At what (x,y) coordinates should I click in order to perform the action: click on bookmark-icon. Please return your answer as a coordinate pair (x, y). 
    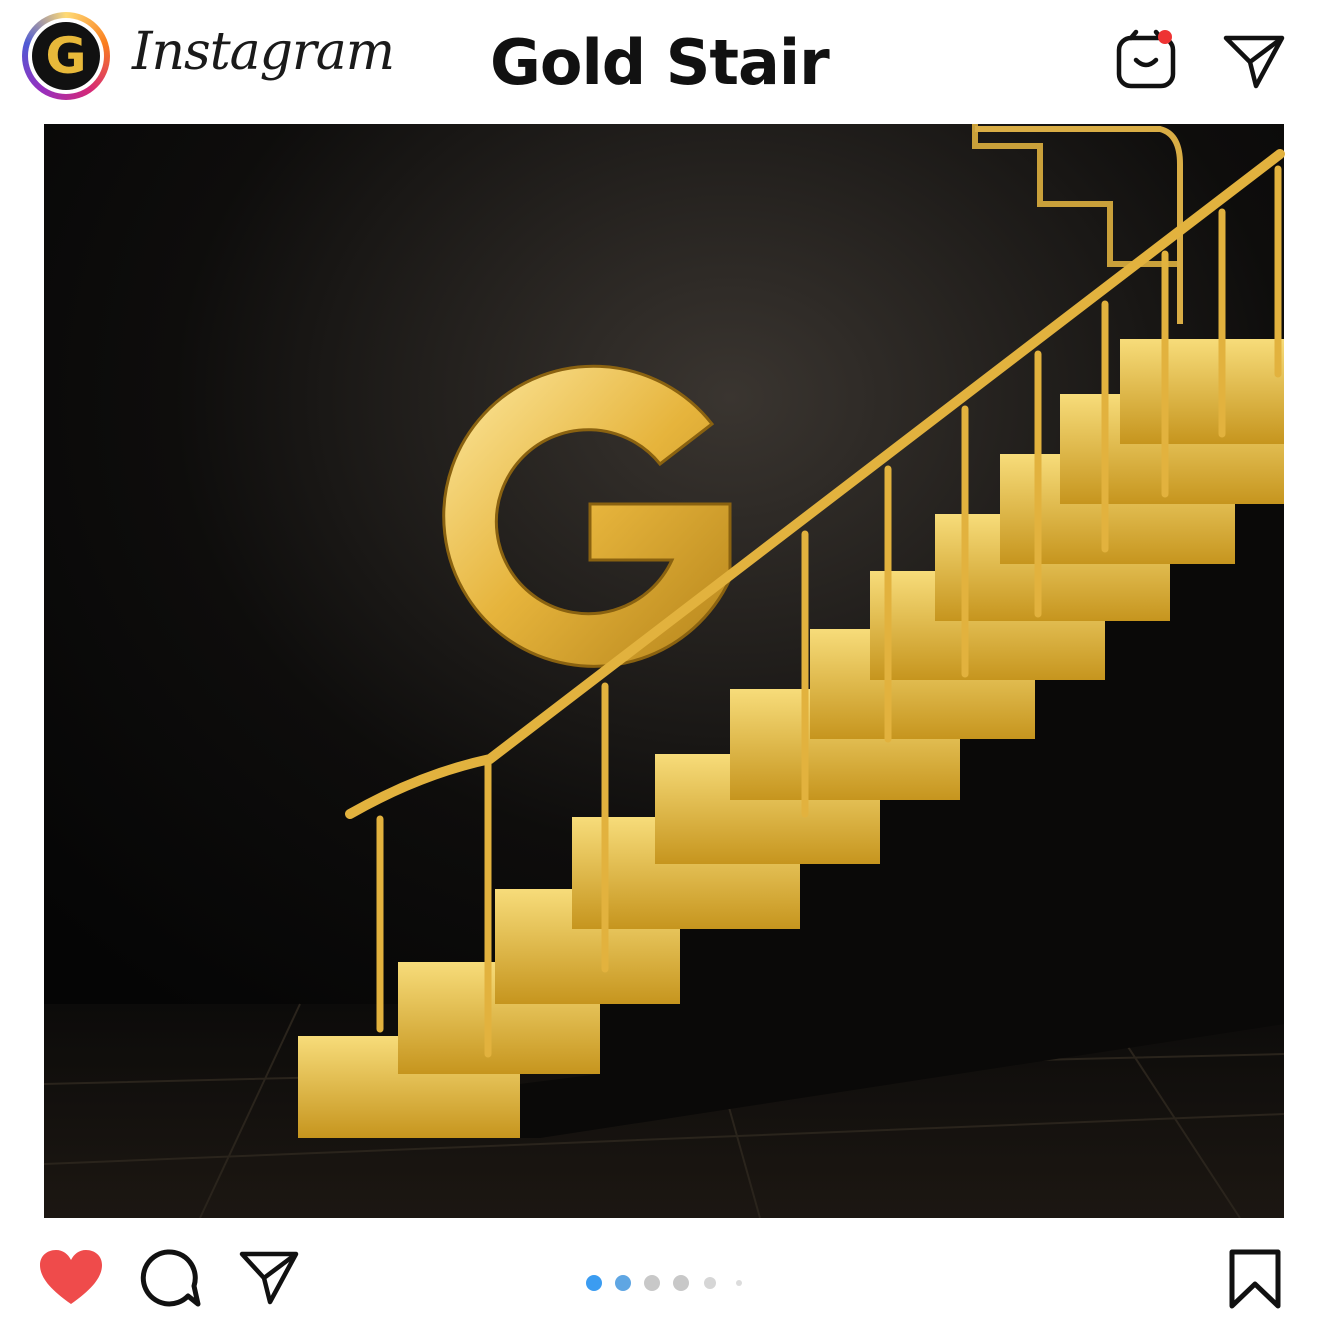
    Looking at the image, I should click on (1255, 1279).